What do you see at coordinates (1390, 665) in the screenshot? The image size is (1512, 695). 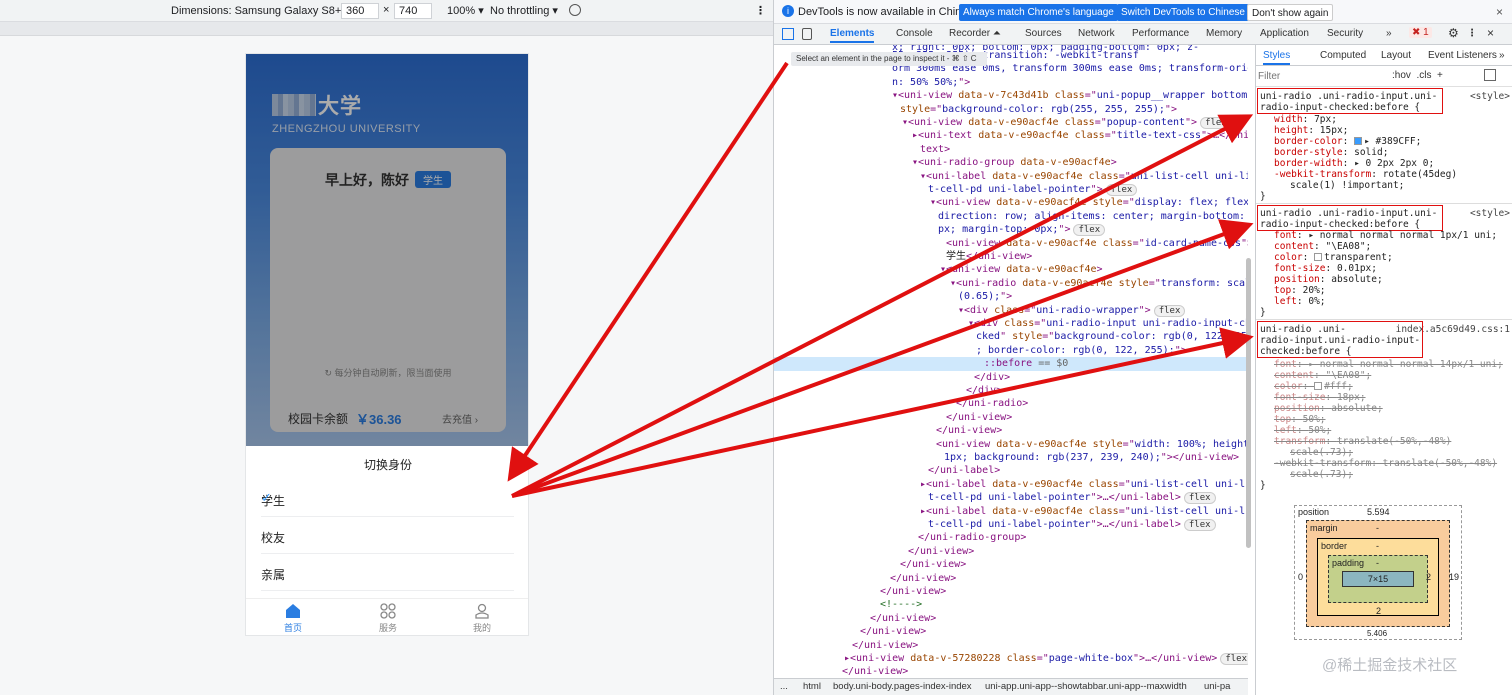 I see `watermark: @稀土掘金技术社区` at bounding box center [1390, 665].